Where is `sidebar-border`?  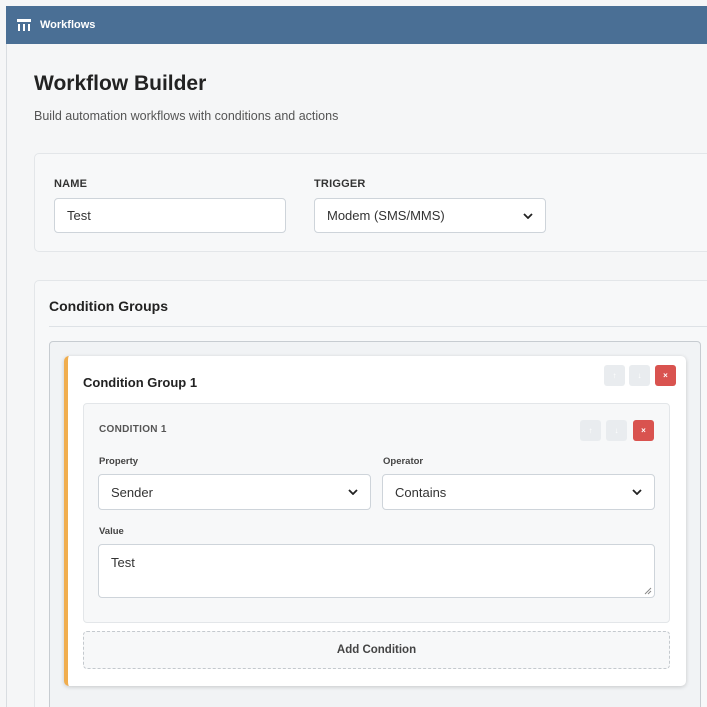
sidebar-border is located at coordinates (6, 375).